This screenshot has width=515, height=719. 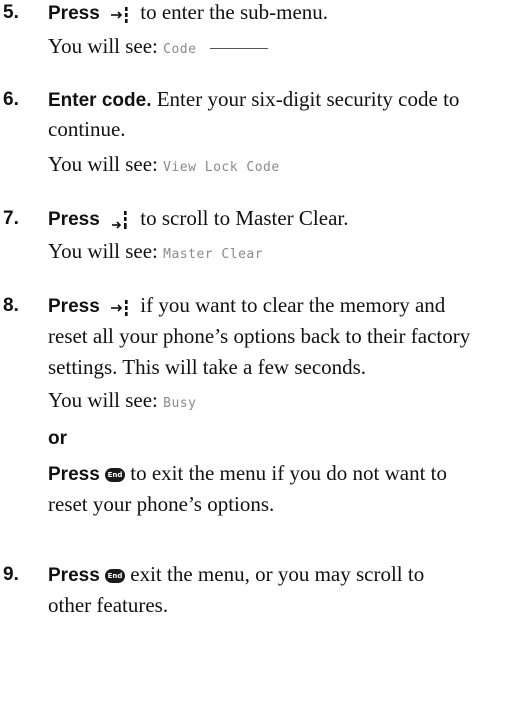 I want to click on instruction-text: to exit the menu if you do not want to, so click(x=288, y=473).